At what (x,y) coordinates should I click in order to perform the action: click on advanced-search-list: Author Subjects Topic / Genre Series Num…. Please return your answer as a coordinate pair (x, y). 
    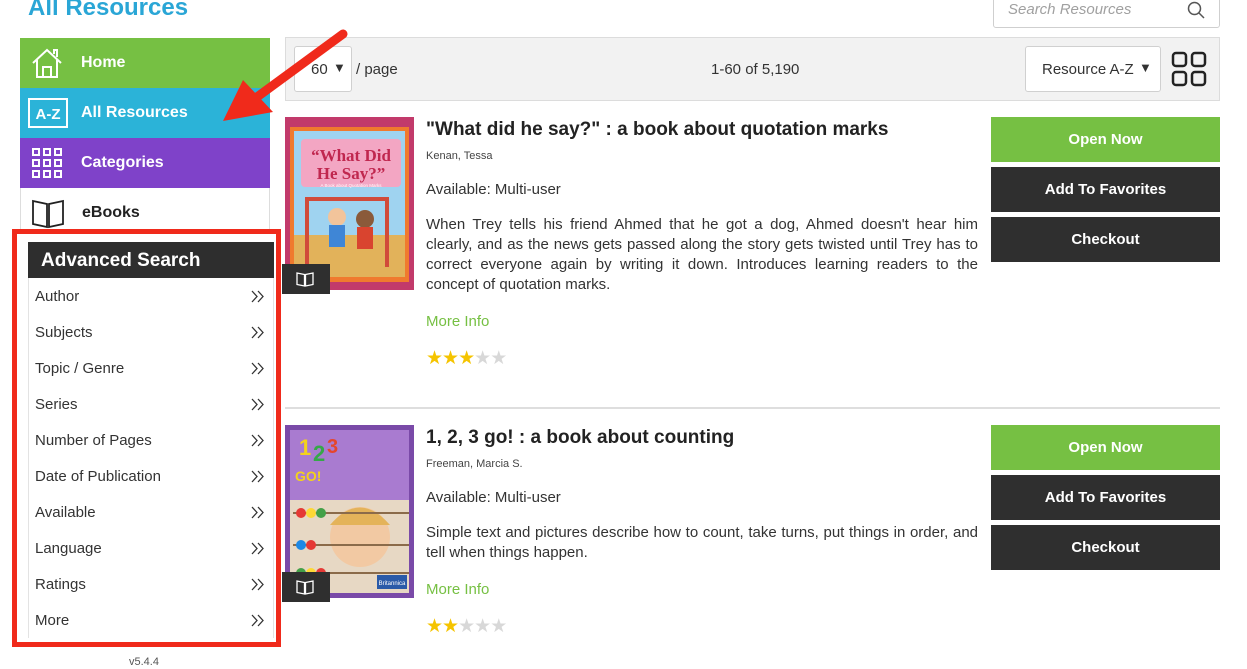
    Looking at the image, I should click on (151, 458).